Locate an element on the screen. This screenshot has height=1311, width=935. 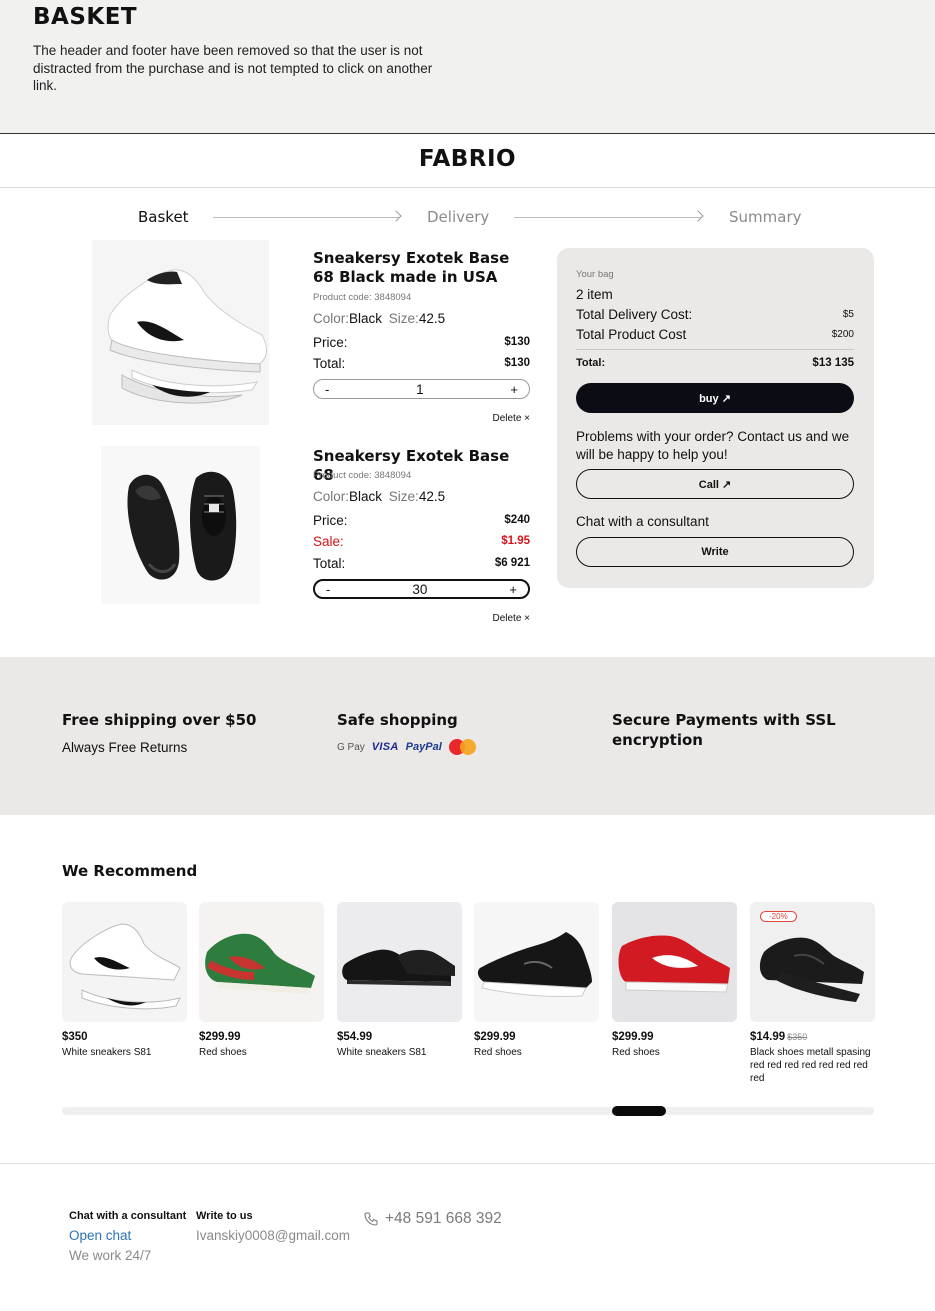
size-label: Size: is located at coordinates (403, 318).